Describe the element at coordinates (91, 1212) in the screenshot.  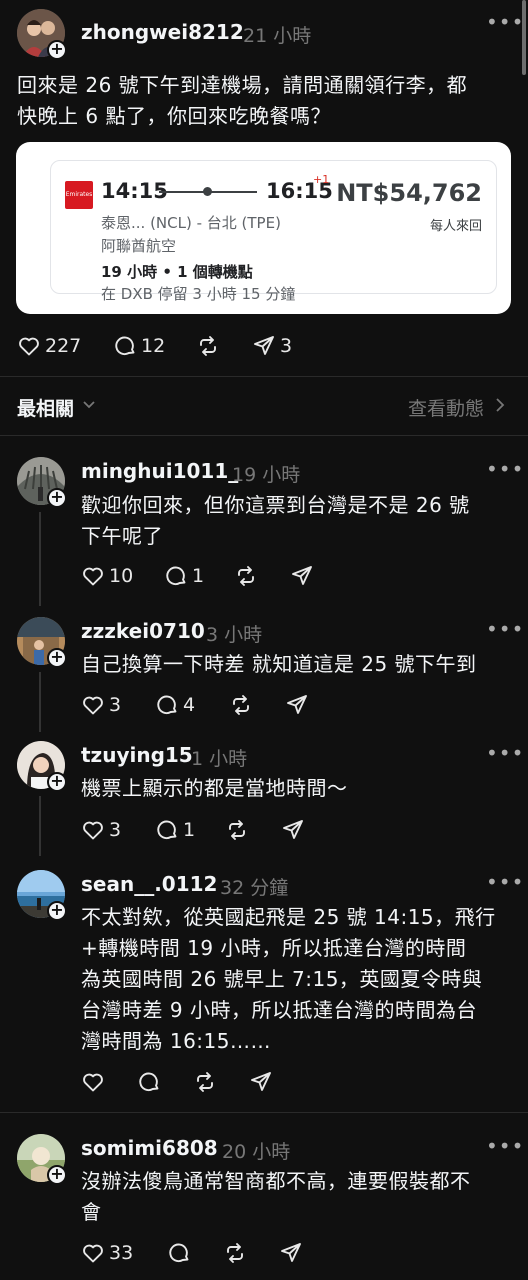
I see `reply-text-line: 會` at that location.